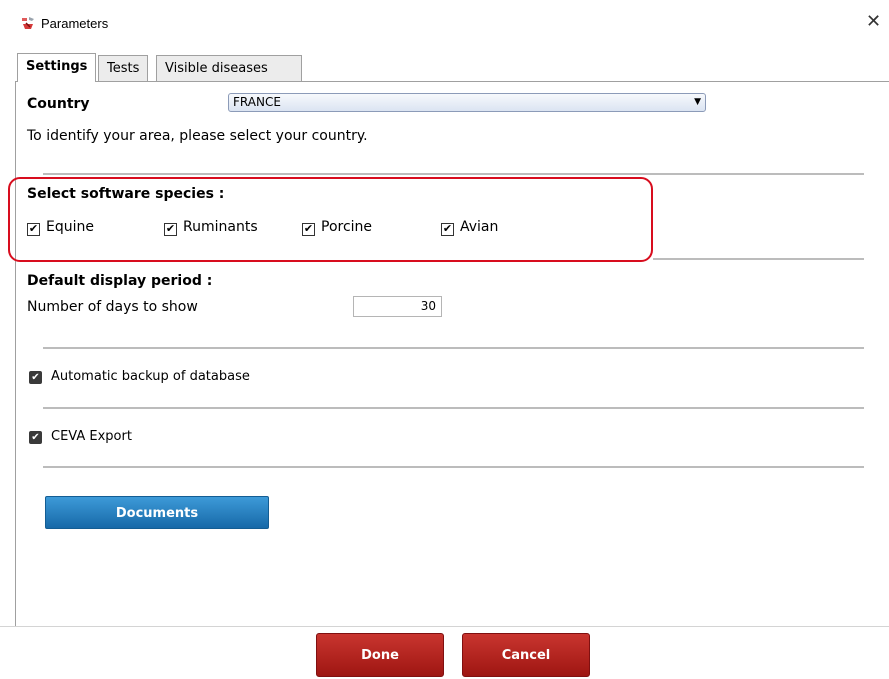 The width and height of the screenshot is (889, 679). What do you see at coordinates (58, 104) in the screenshot?
I see `country-label: Country` at bounding box center [58, 104].